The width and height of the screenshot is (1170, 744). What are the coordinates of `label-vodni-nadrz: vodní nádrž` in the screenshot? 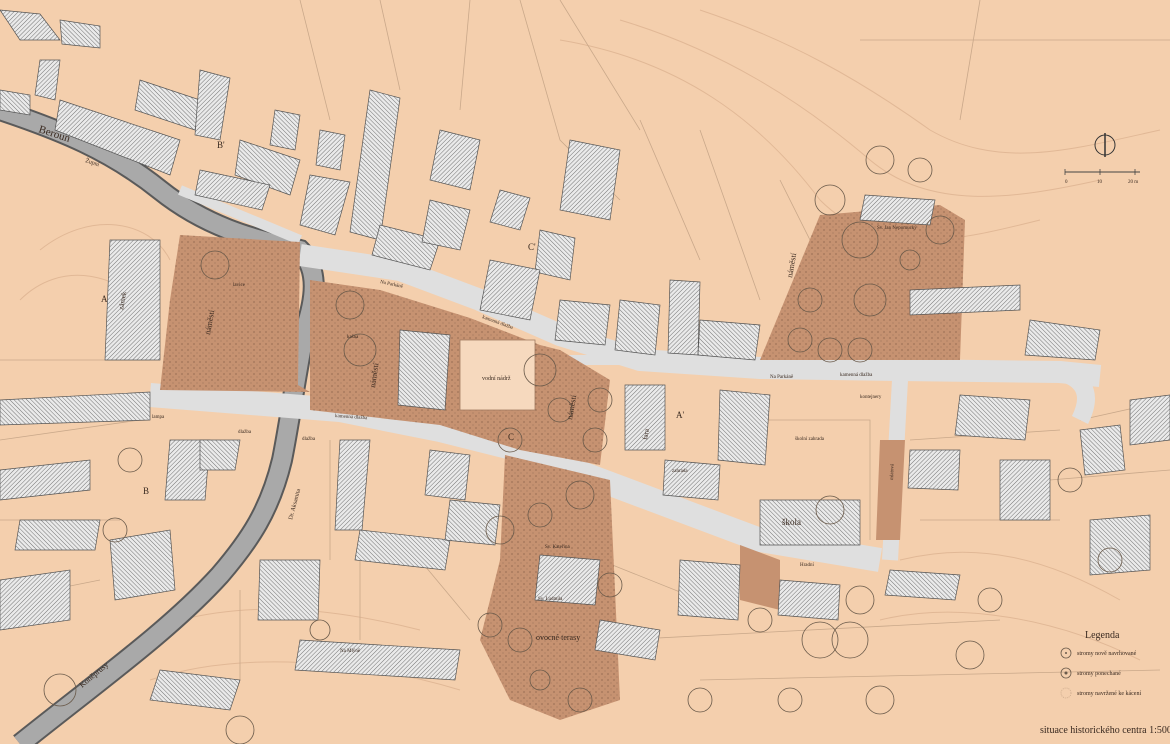 It's located at (496, 379).